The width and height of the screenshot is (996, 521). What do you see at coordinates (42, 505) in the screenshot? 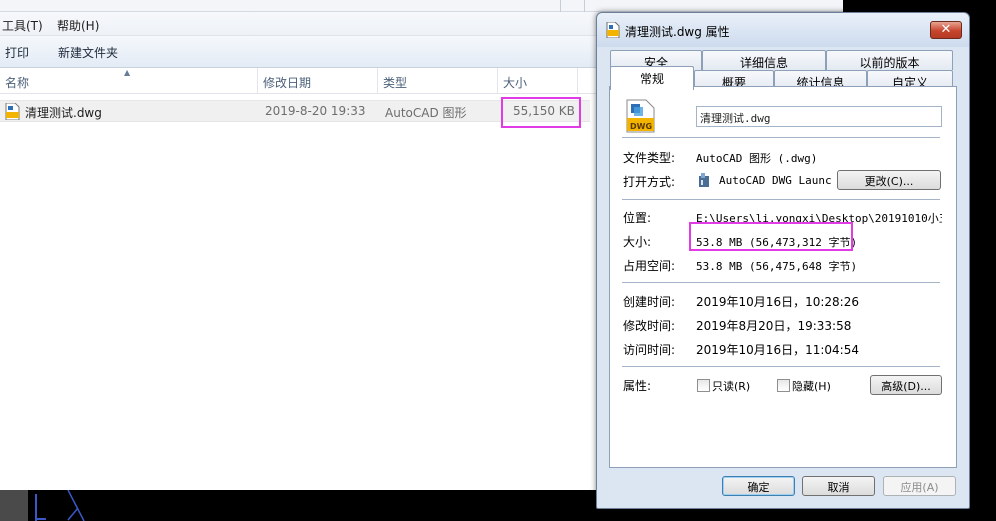
I see `cad-drawing-fragment` at bounding box center [42, 505].